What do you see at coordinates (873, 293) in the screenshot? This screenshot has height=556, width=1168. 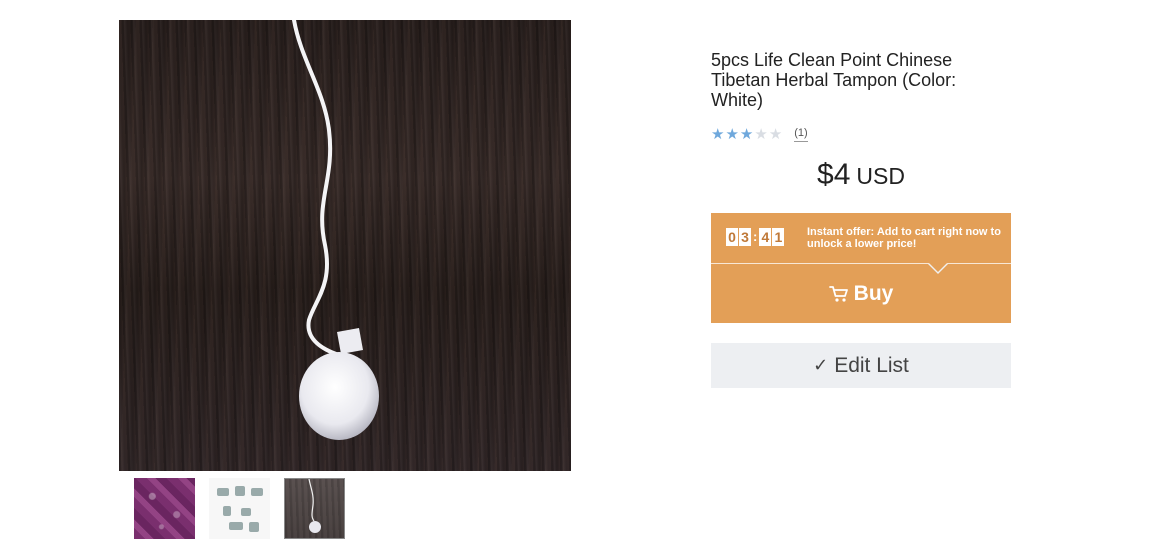 I see `buy-button-label: Buy` at bounding box center [873, 293].